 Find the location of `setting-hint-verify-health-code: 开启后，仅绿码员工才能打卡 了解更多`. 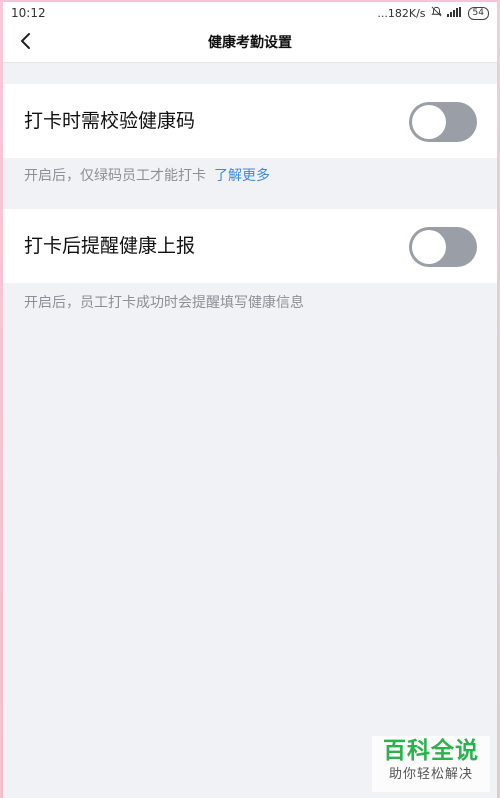

setting-hint-verify-health-code: 开启后，仅绿码员工才能打卡 了解更多 is located at coordinates (147, 175).